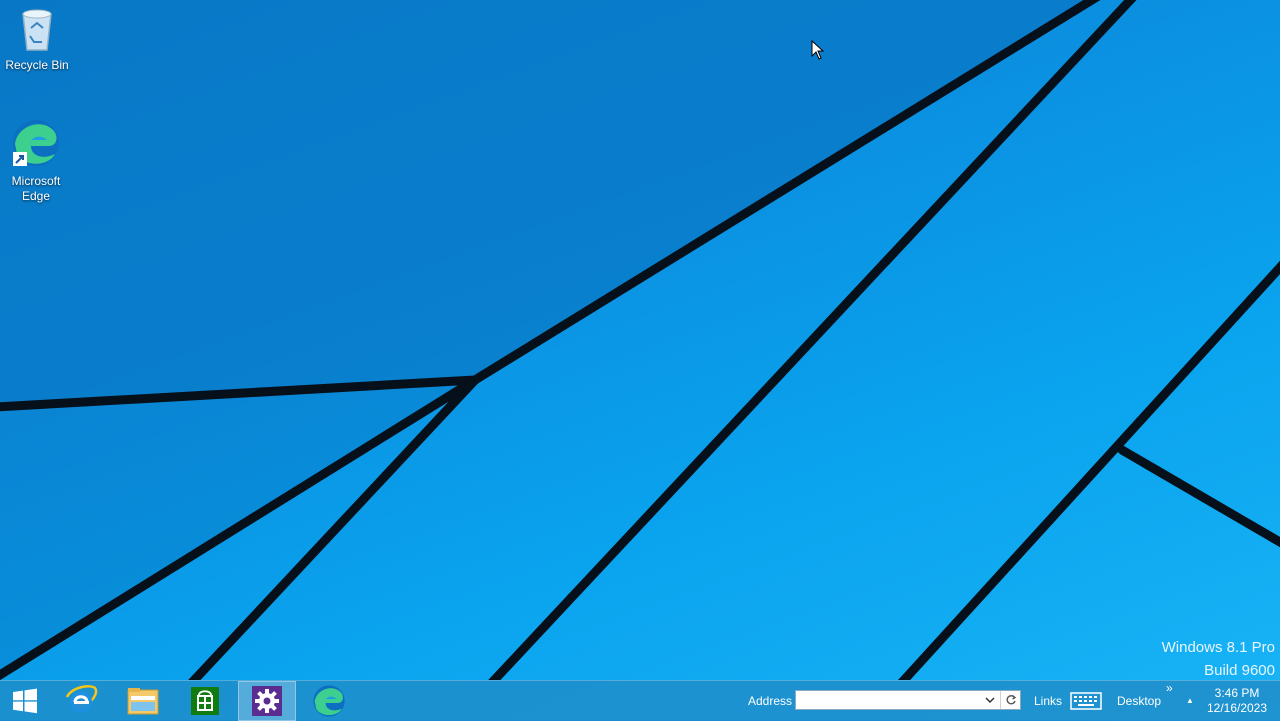  I want to click on desktop-toolbar-label: Desktop, so click(1139, 701).